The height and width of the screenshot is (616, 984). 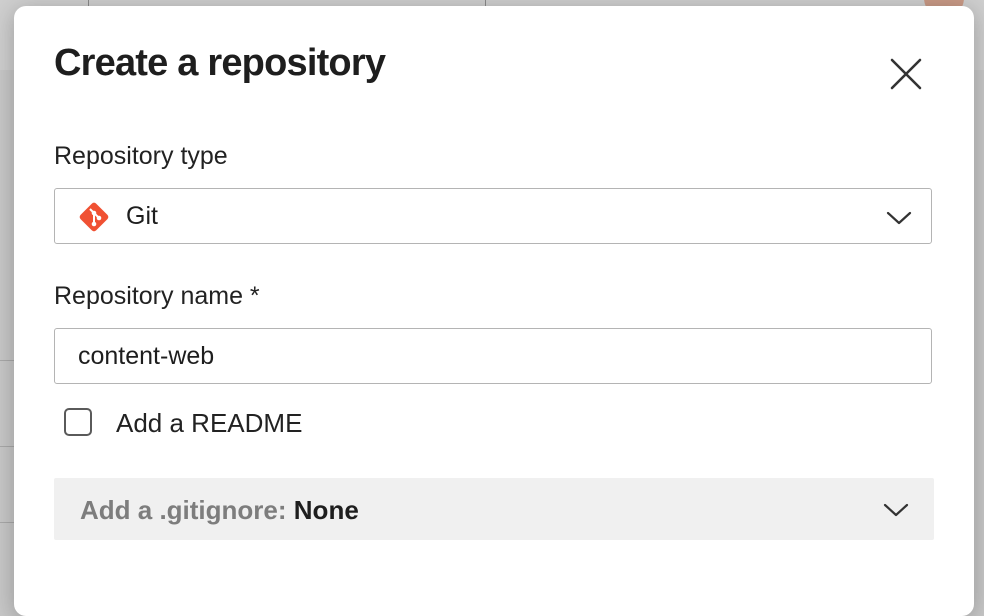 I want to click on add-readme-checkbox, so click(x=78, y=422).